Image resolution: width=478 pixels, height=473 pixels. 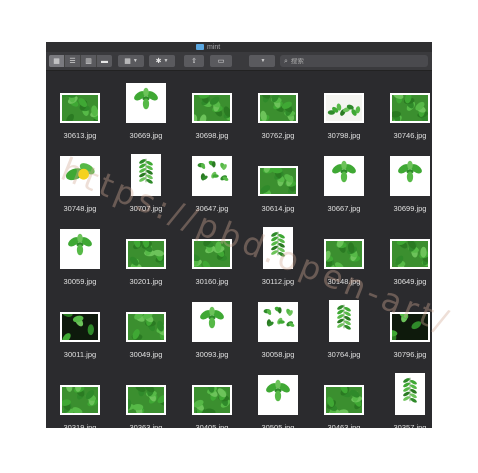 What do you see at coordinates (278, 114) in the screenshot?
I see `file-item: 30762.jpg` at bounding box center [278, 114].